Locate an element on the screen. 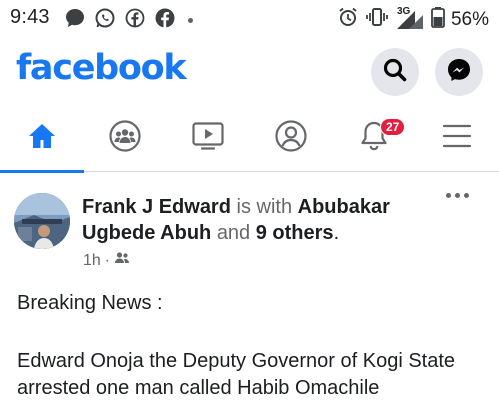 This screenshot has width=499, height=400. tab-profile is located at coordinates (291, 138).